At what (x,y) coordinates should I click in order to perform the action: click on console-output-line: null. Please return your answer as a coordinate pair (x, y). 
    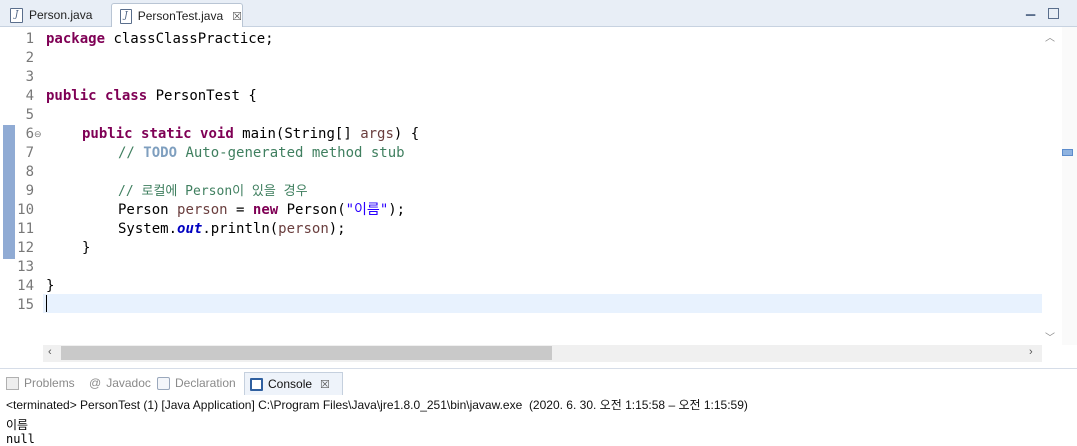
    Looking at the image, I should click on (20, 439).